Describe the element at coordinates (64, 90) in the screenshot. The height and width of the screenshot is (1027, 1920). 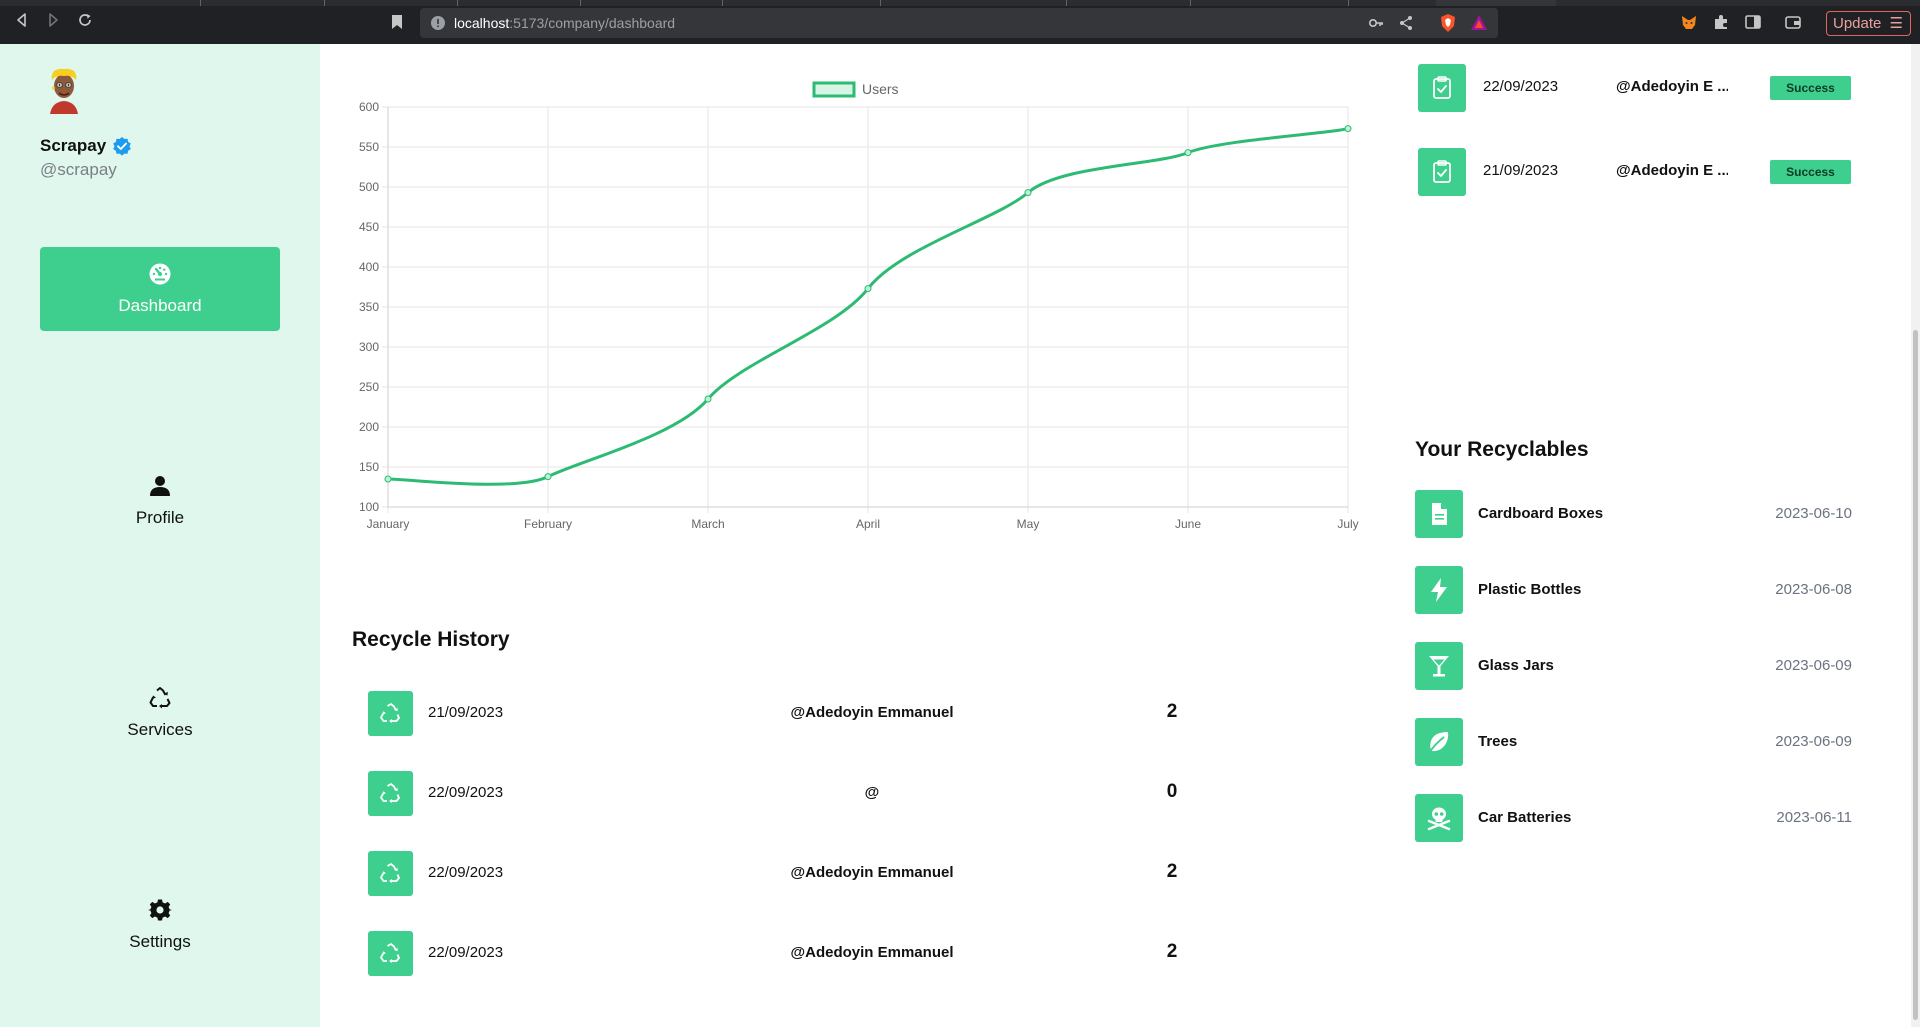
I see `avatar` at that location.